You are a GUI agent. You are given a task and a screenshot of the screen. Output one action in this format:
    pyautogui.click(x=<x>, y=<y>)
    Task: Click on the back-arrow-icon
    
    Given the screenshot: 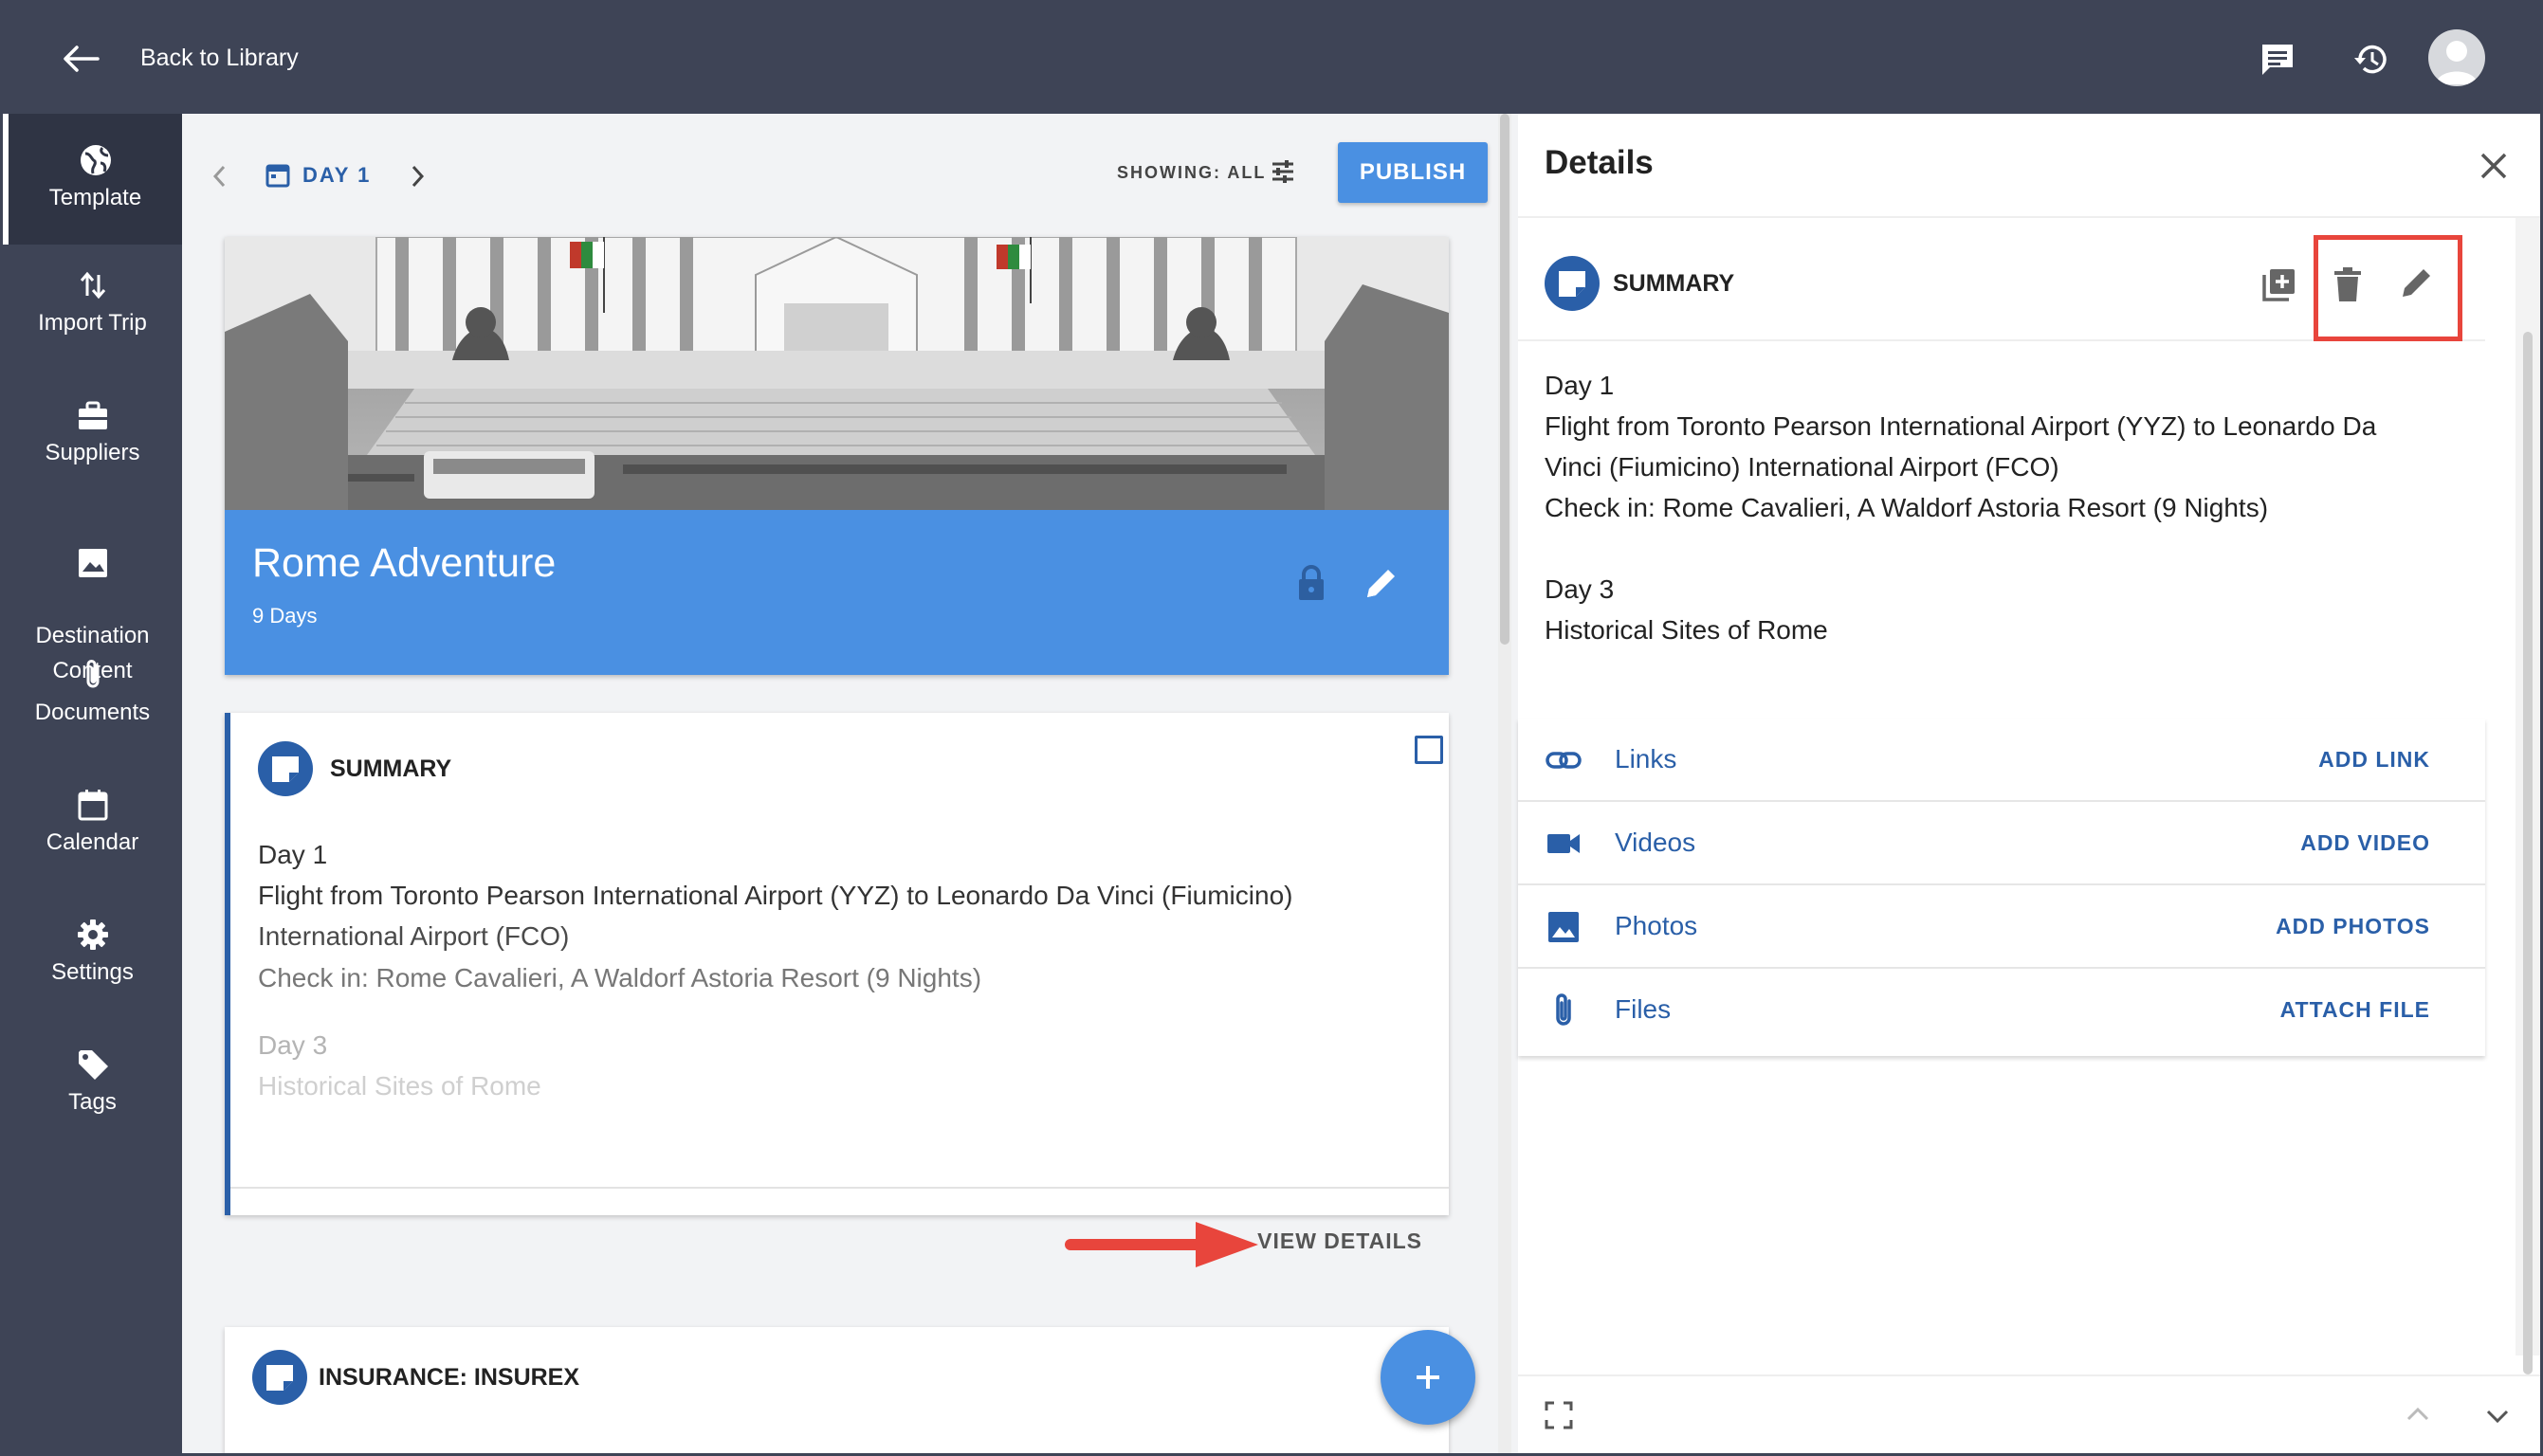 What is the action you would take?
    pyautogui.click(x=81, y=59)
    